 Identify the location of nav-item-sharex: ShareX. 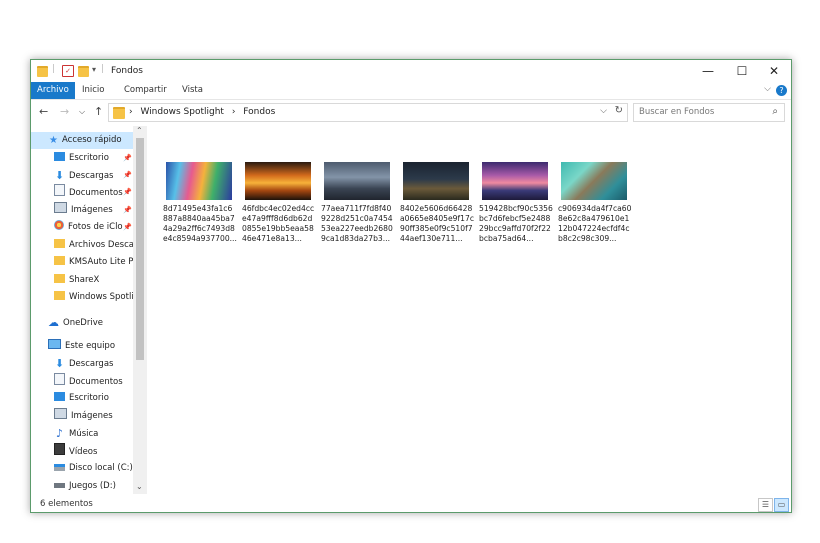
(94, 280).